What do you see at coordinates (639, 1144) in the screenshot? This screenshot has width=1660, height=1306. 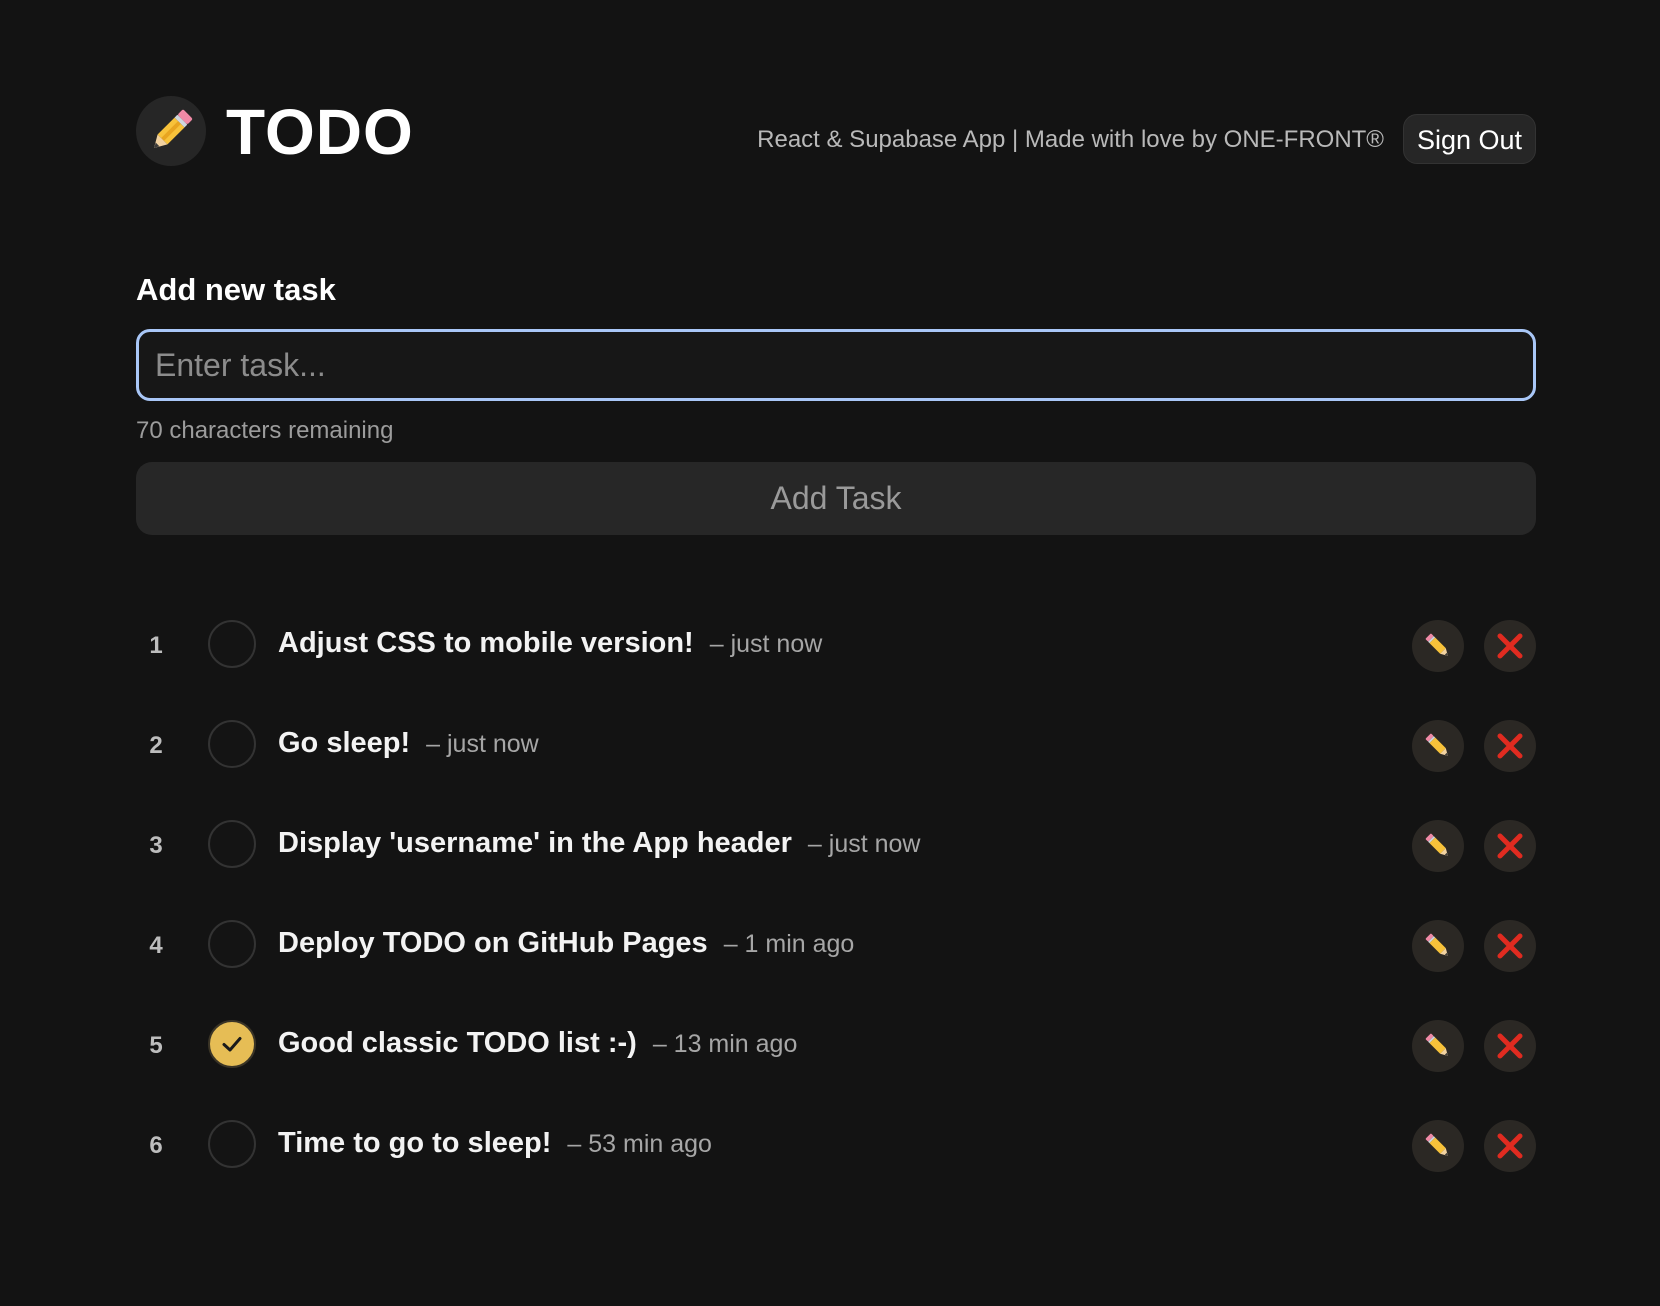 I see `task-time: – 53 min ago` at bounding box center [639, 1144].